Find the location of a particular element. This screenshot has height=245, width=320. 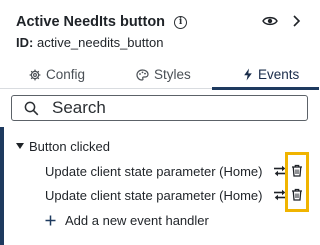

tab-events: Events is located at coordinates (271, 74).